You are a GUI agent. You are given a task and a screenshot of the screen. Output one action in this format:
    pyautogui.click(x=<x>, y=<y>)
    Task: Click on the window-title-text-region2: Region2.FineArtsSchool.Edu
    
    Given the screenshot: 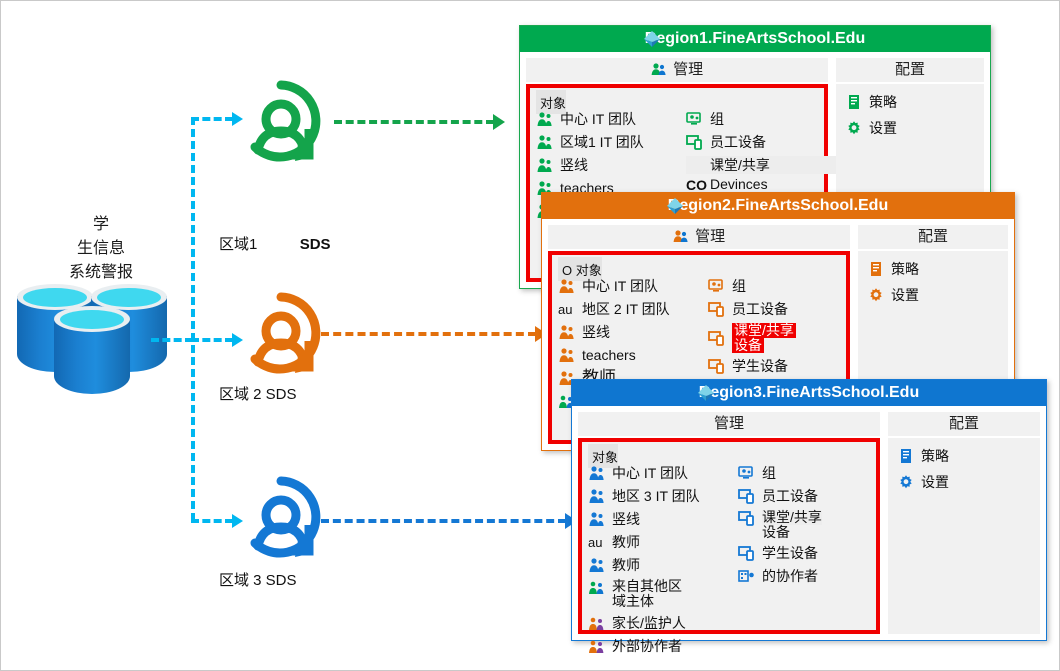 What is the action you would take?
    pyautogui.click(x=778, y=205)
    